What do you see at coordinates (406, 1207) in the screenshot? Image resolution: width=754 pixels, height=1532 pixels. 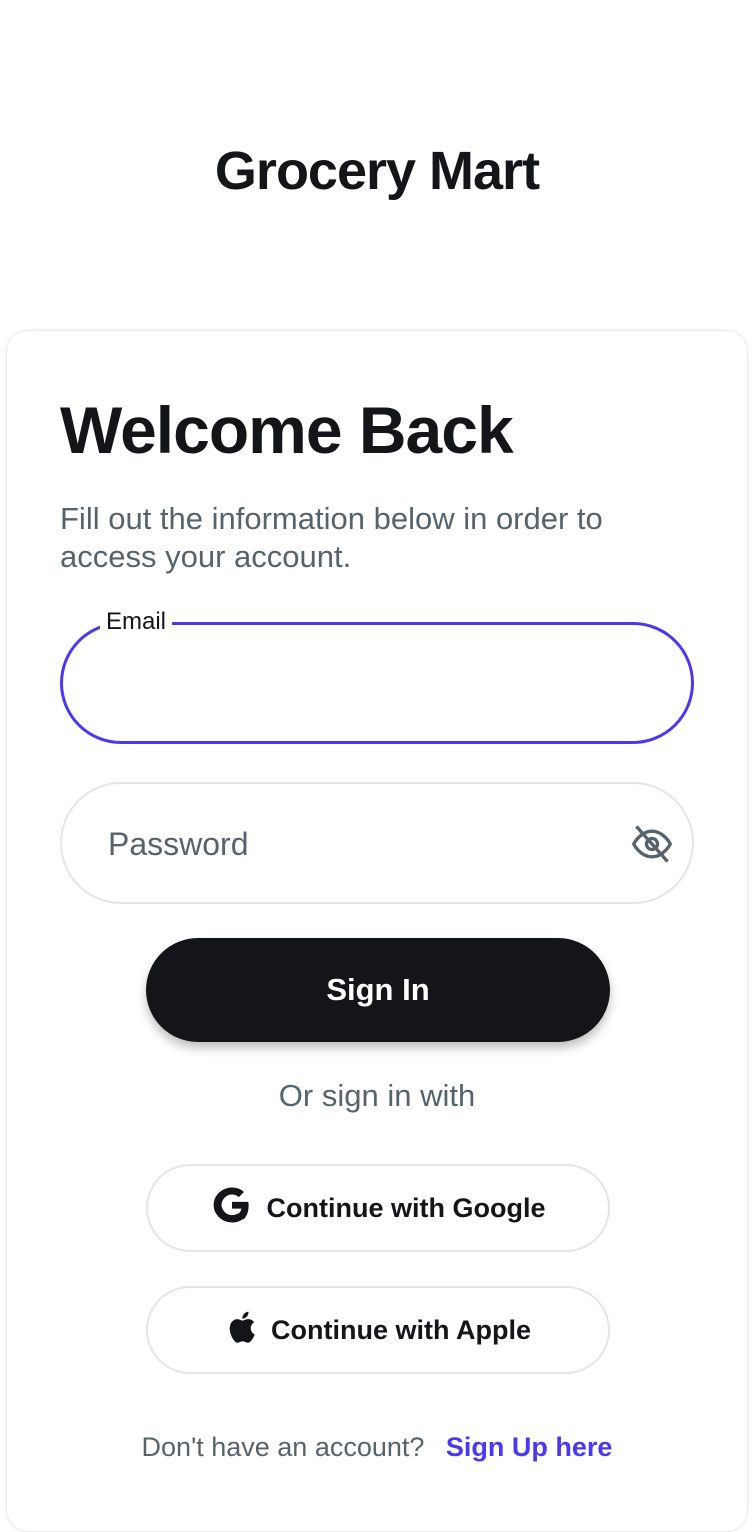 I see `google-button-label: Continue with Google` at bounding box center [406, 1207].